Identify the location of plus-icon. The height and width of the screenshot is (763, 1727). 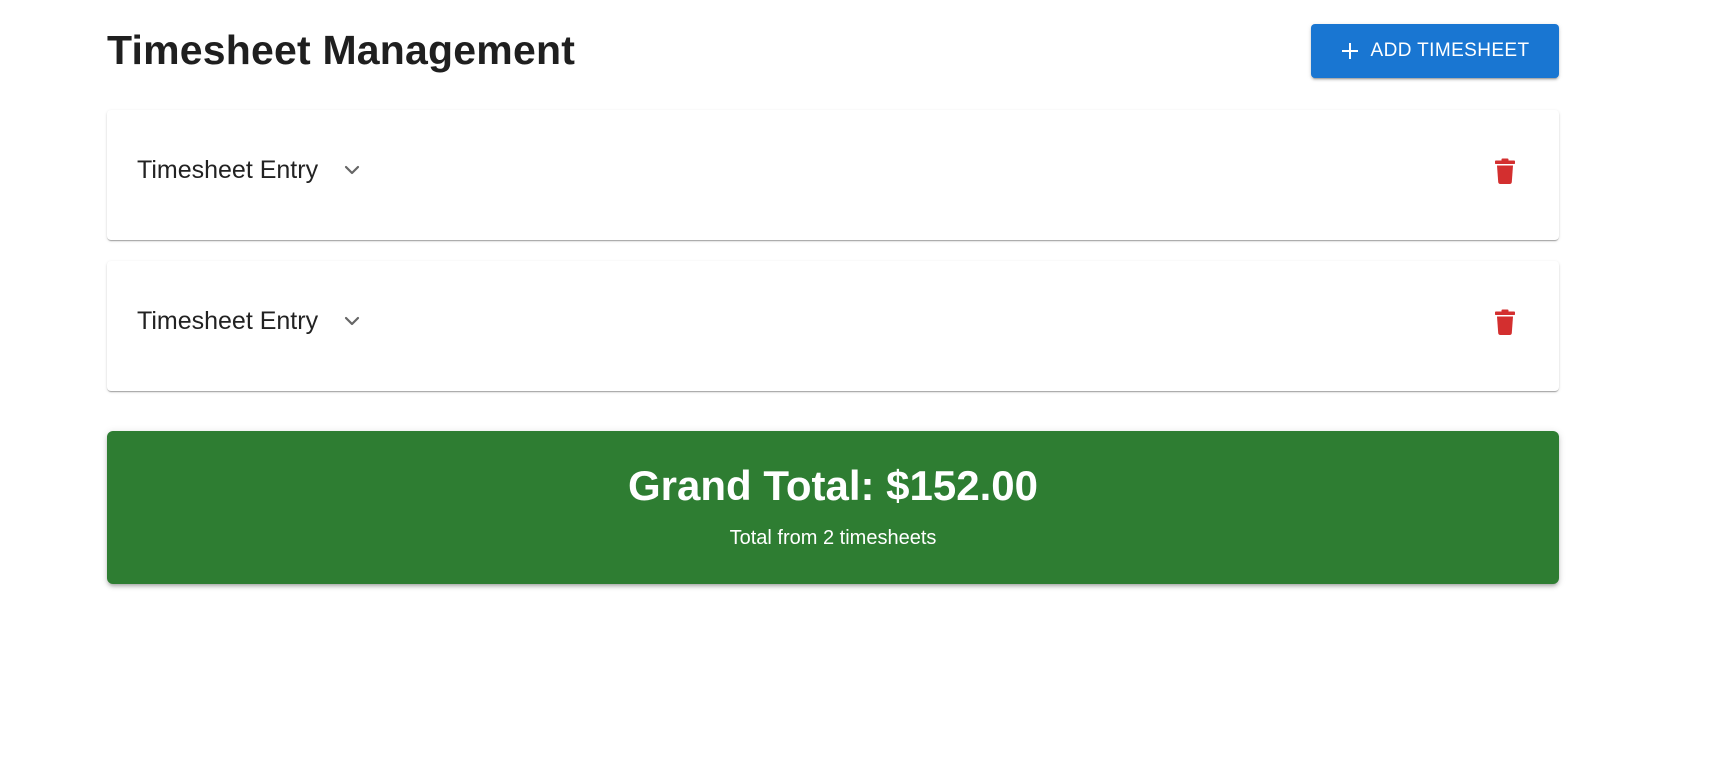
(1350, 51).